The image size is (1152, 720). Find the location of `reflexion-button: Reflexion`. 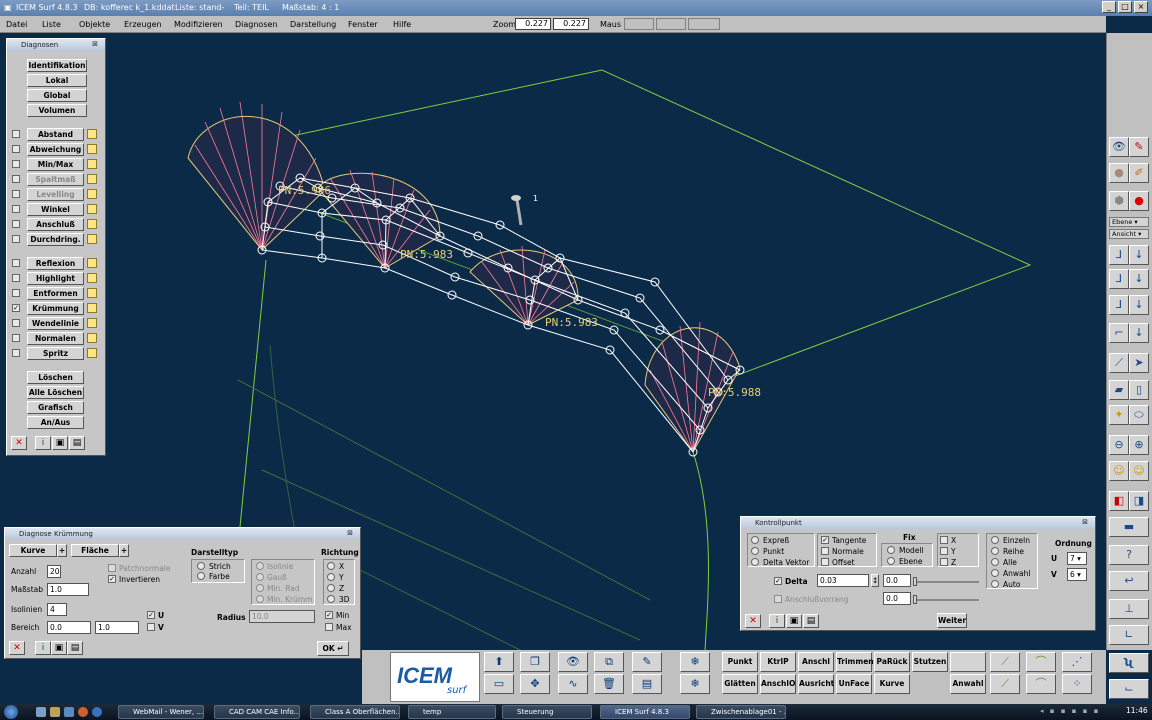

reflexion-button: Reflexion is located at coordinates (55, 263).